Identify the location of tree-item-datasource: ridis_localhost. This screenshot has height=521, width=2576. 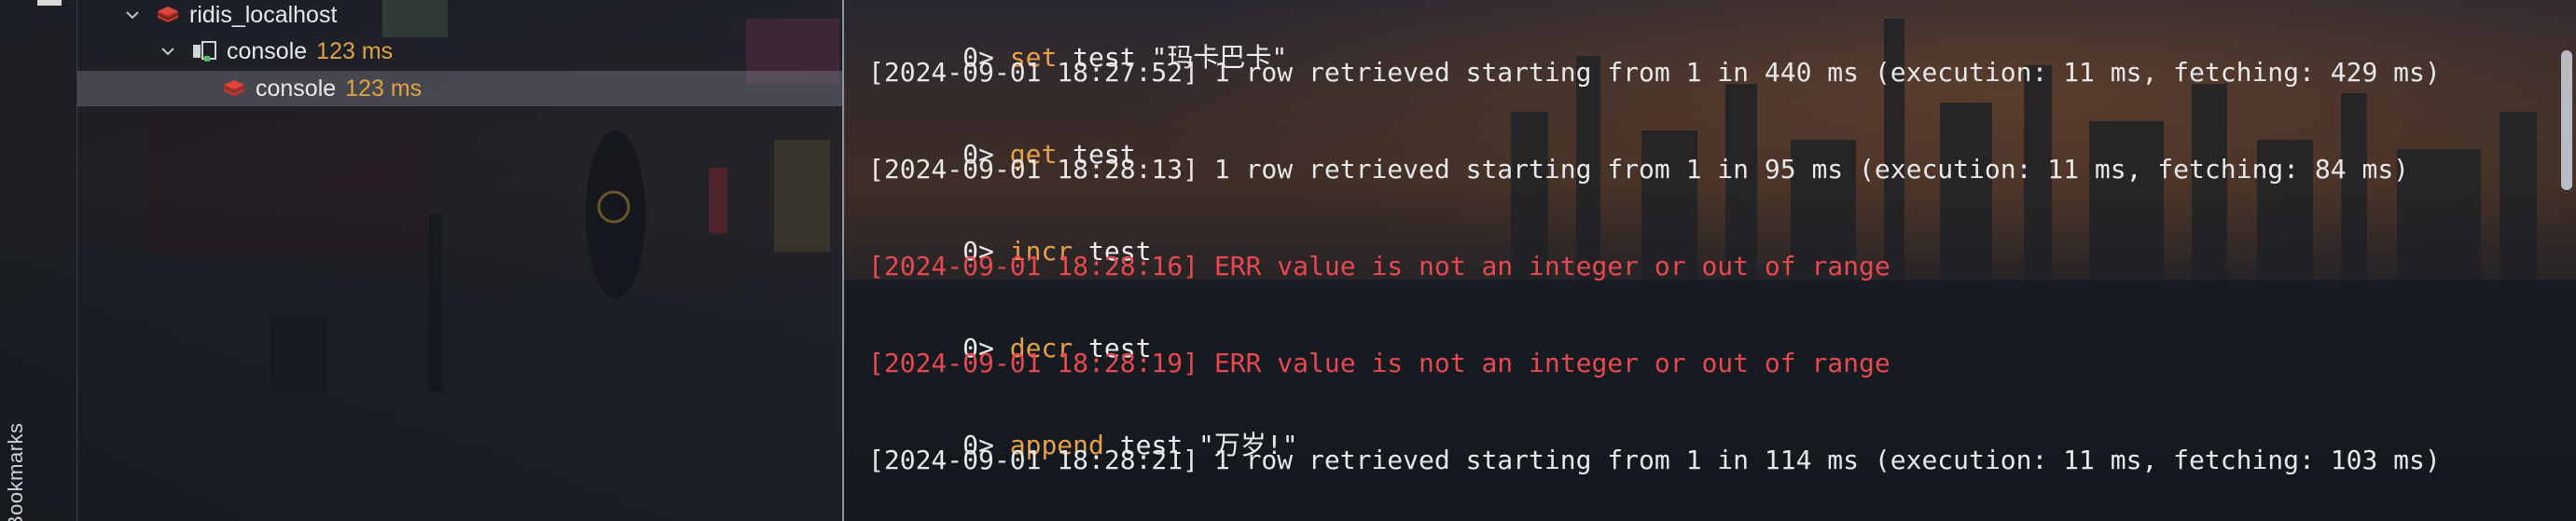
(476, 16).